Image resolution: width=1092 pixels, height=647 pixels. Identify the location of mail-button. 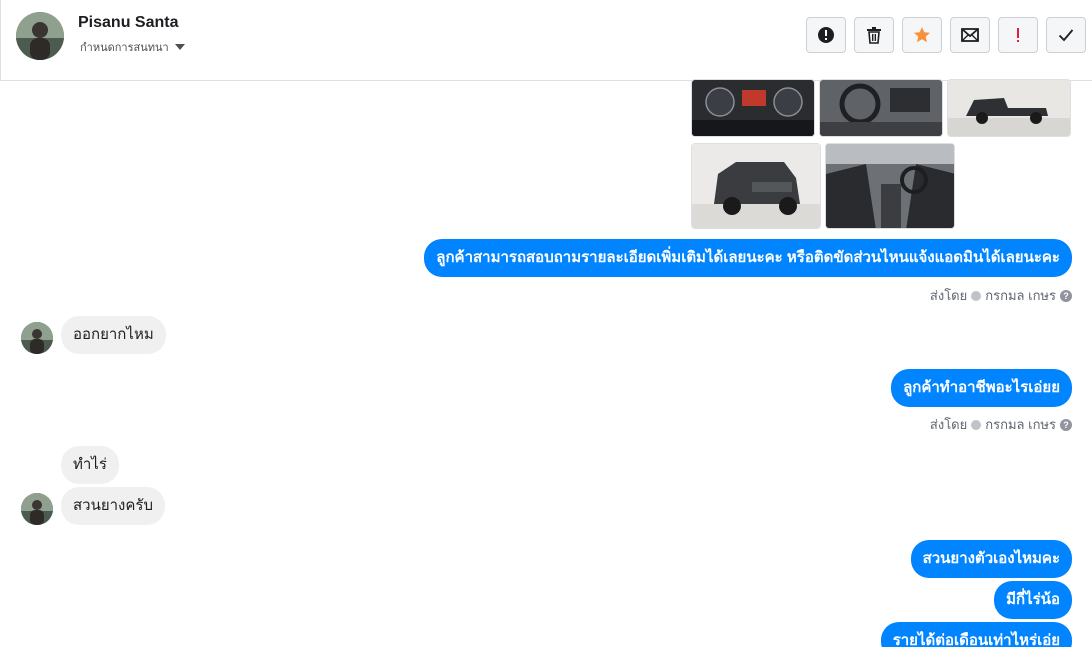
(970, 35).